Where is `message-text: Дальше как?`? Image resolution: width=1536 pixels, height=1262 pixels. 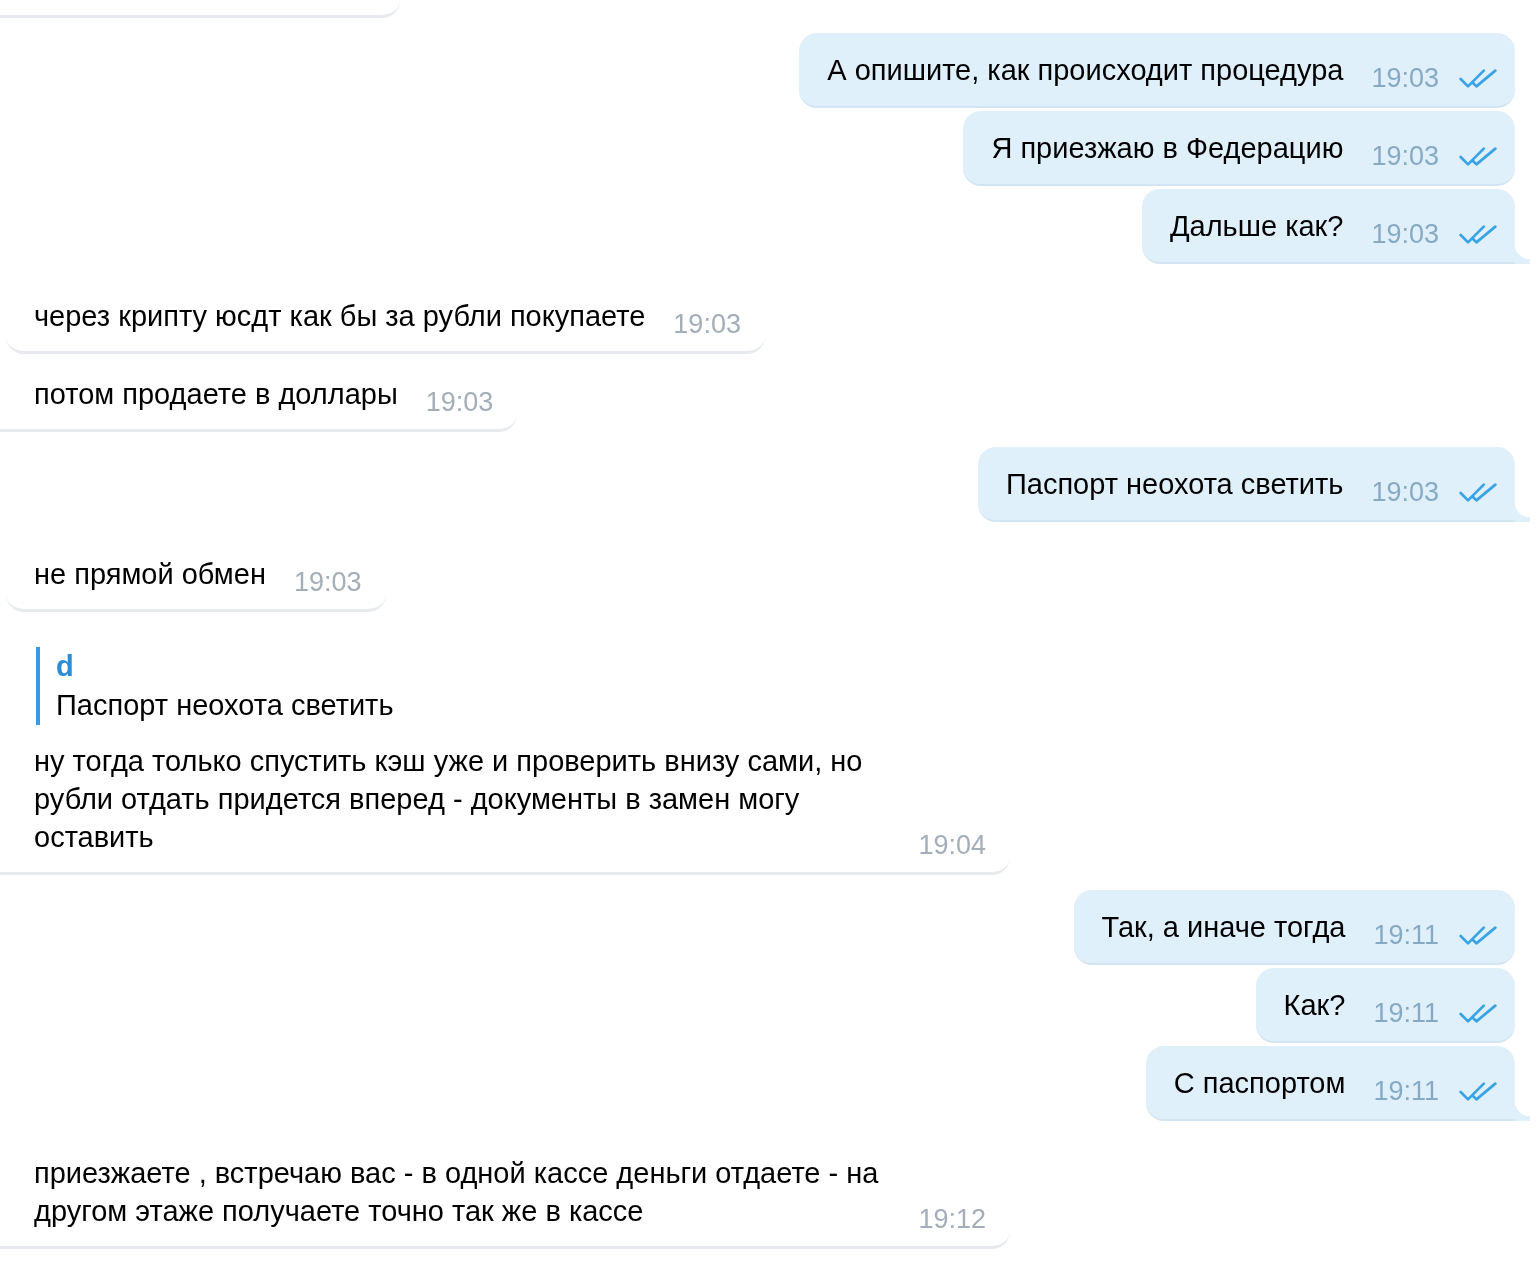
message-text: Дальше как? is located at coordinates (1256, 226).